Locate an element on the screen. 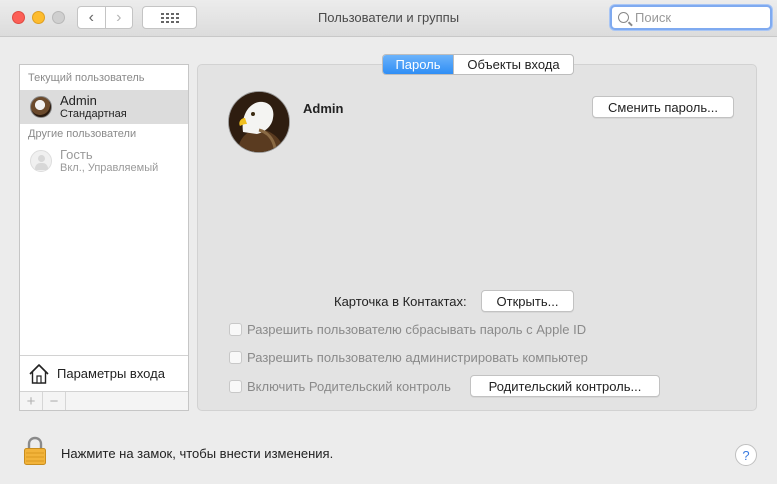 Image resolution: width=777 pixels, height=484 pixels. show-all-button is located at coordinates (169, 17).